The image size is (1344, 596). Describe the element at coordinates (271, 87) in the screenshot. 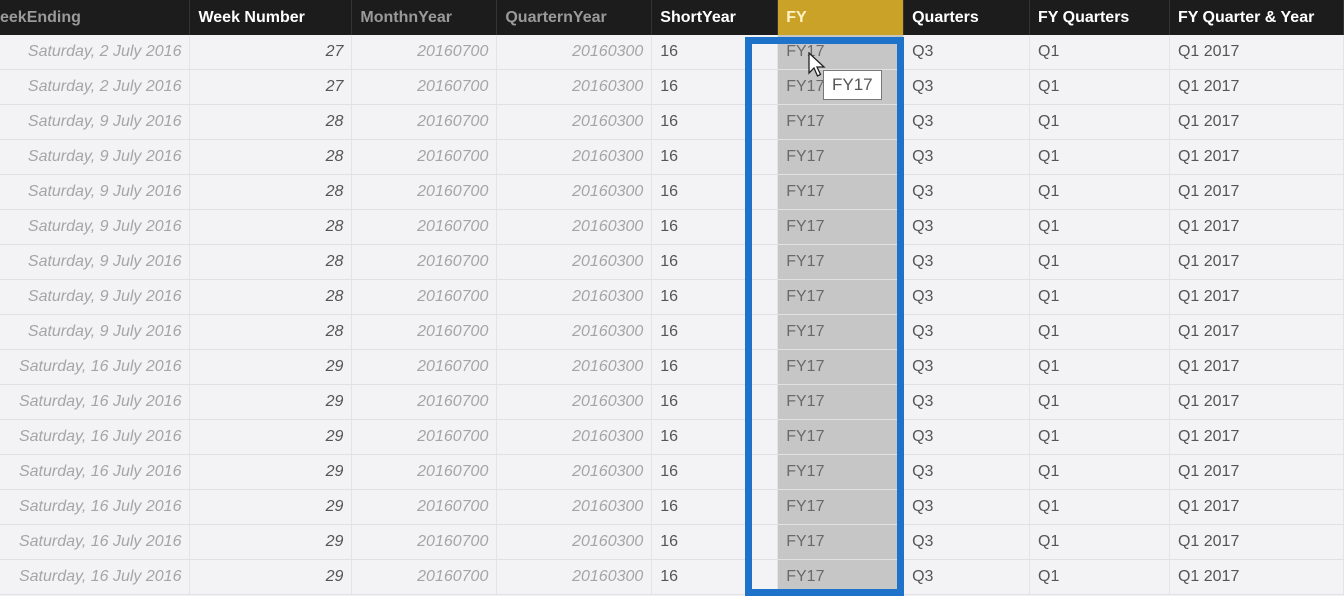

I see `cell-week-number: 27` at that location.